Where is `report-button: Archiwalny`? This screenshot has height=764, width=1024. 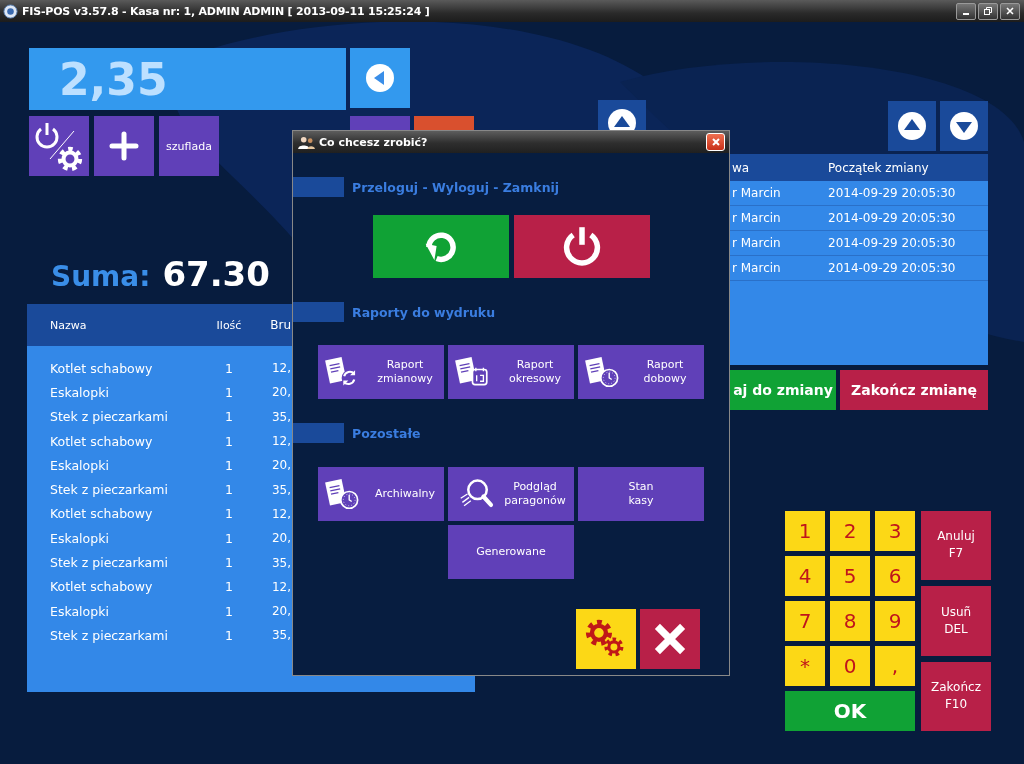
report-button: Archiwalny is located at coordinates (381, 494).